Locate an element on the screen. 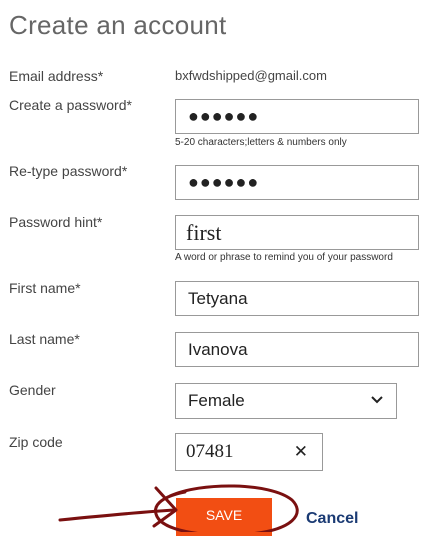 The width and height of the screenshot is (434, 536). first-name-label: First name* is located at coordinates (45, 288).